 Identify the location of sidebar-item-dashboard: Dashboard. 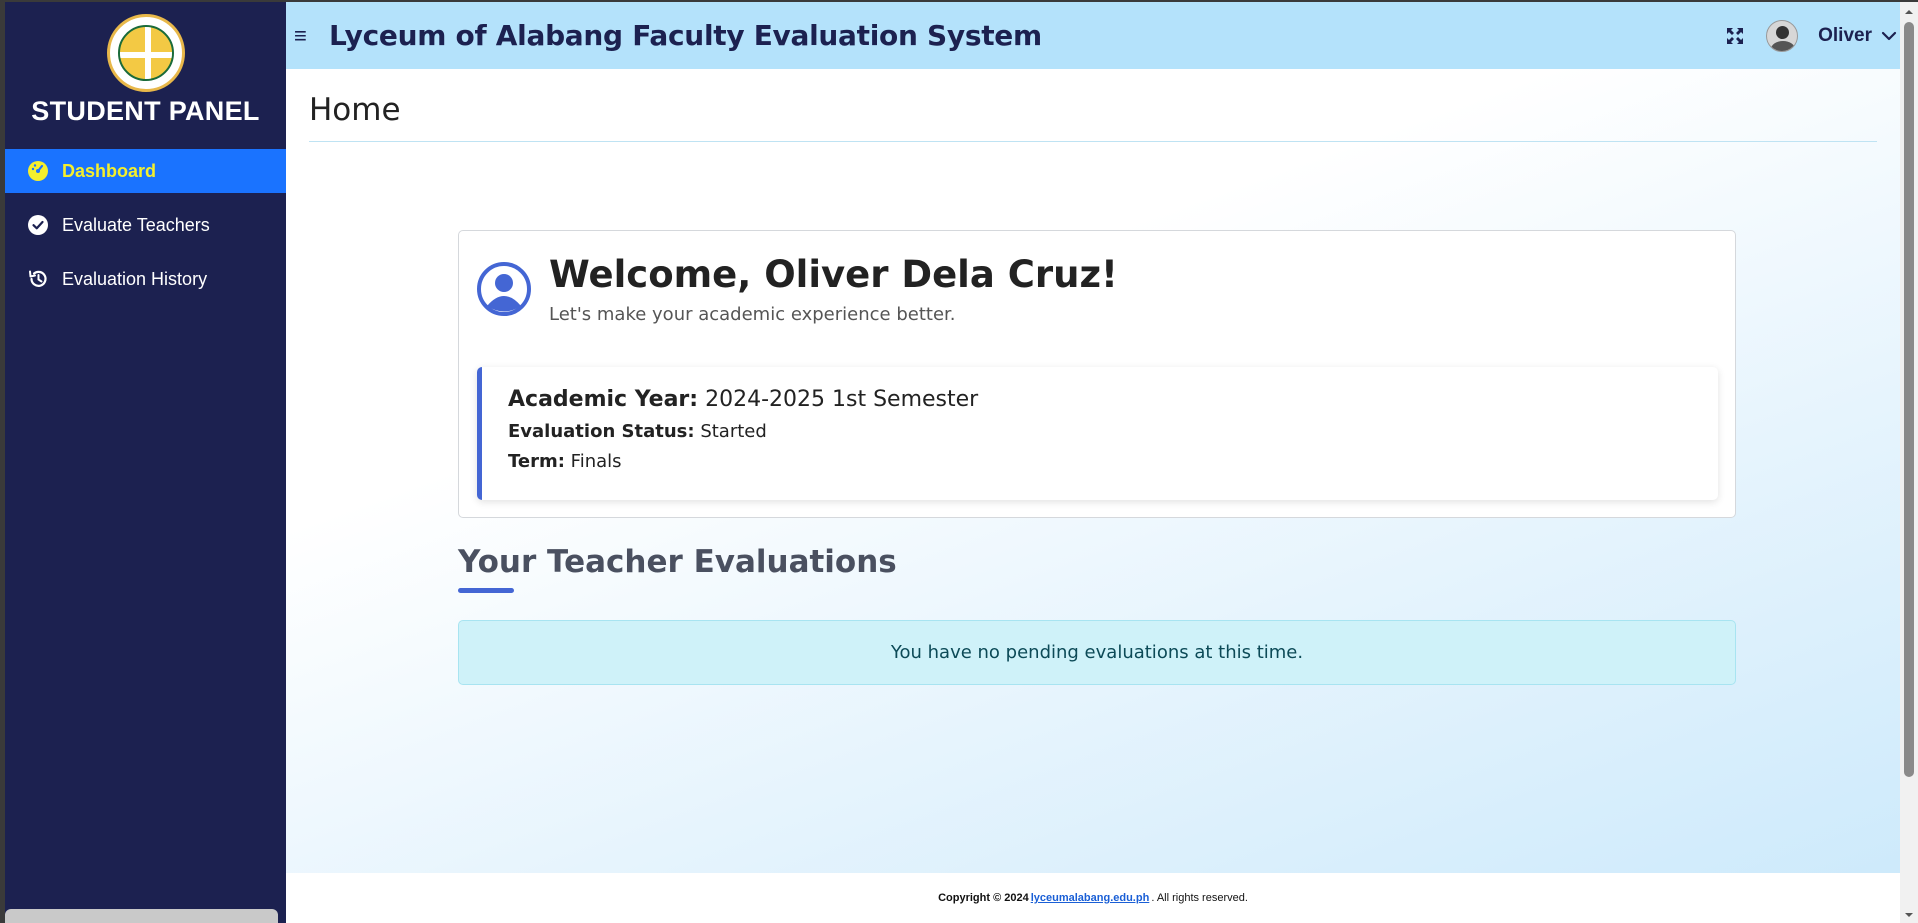
(145, 171).